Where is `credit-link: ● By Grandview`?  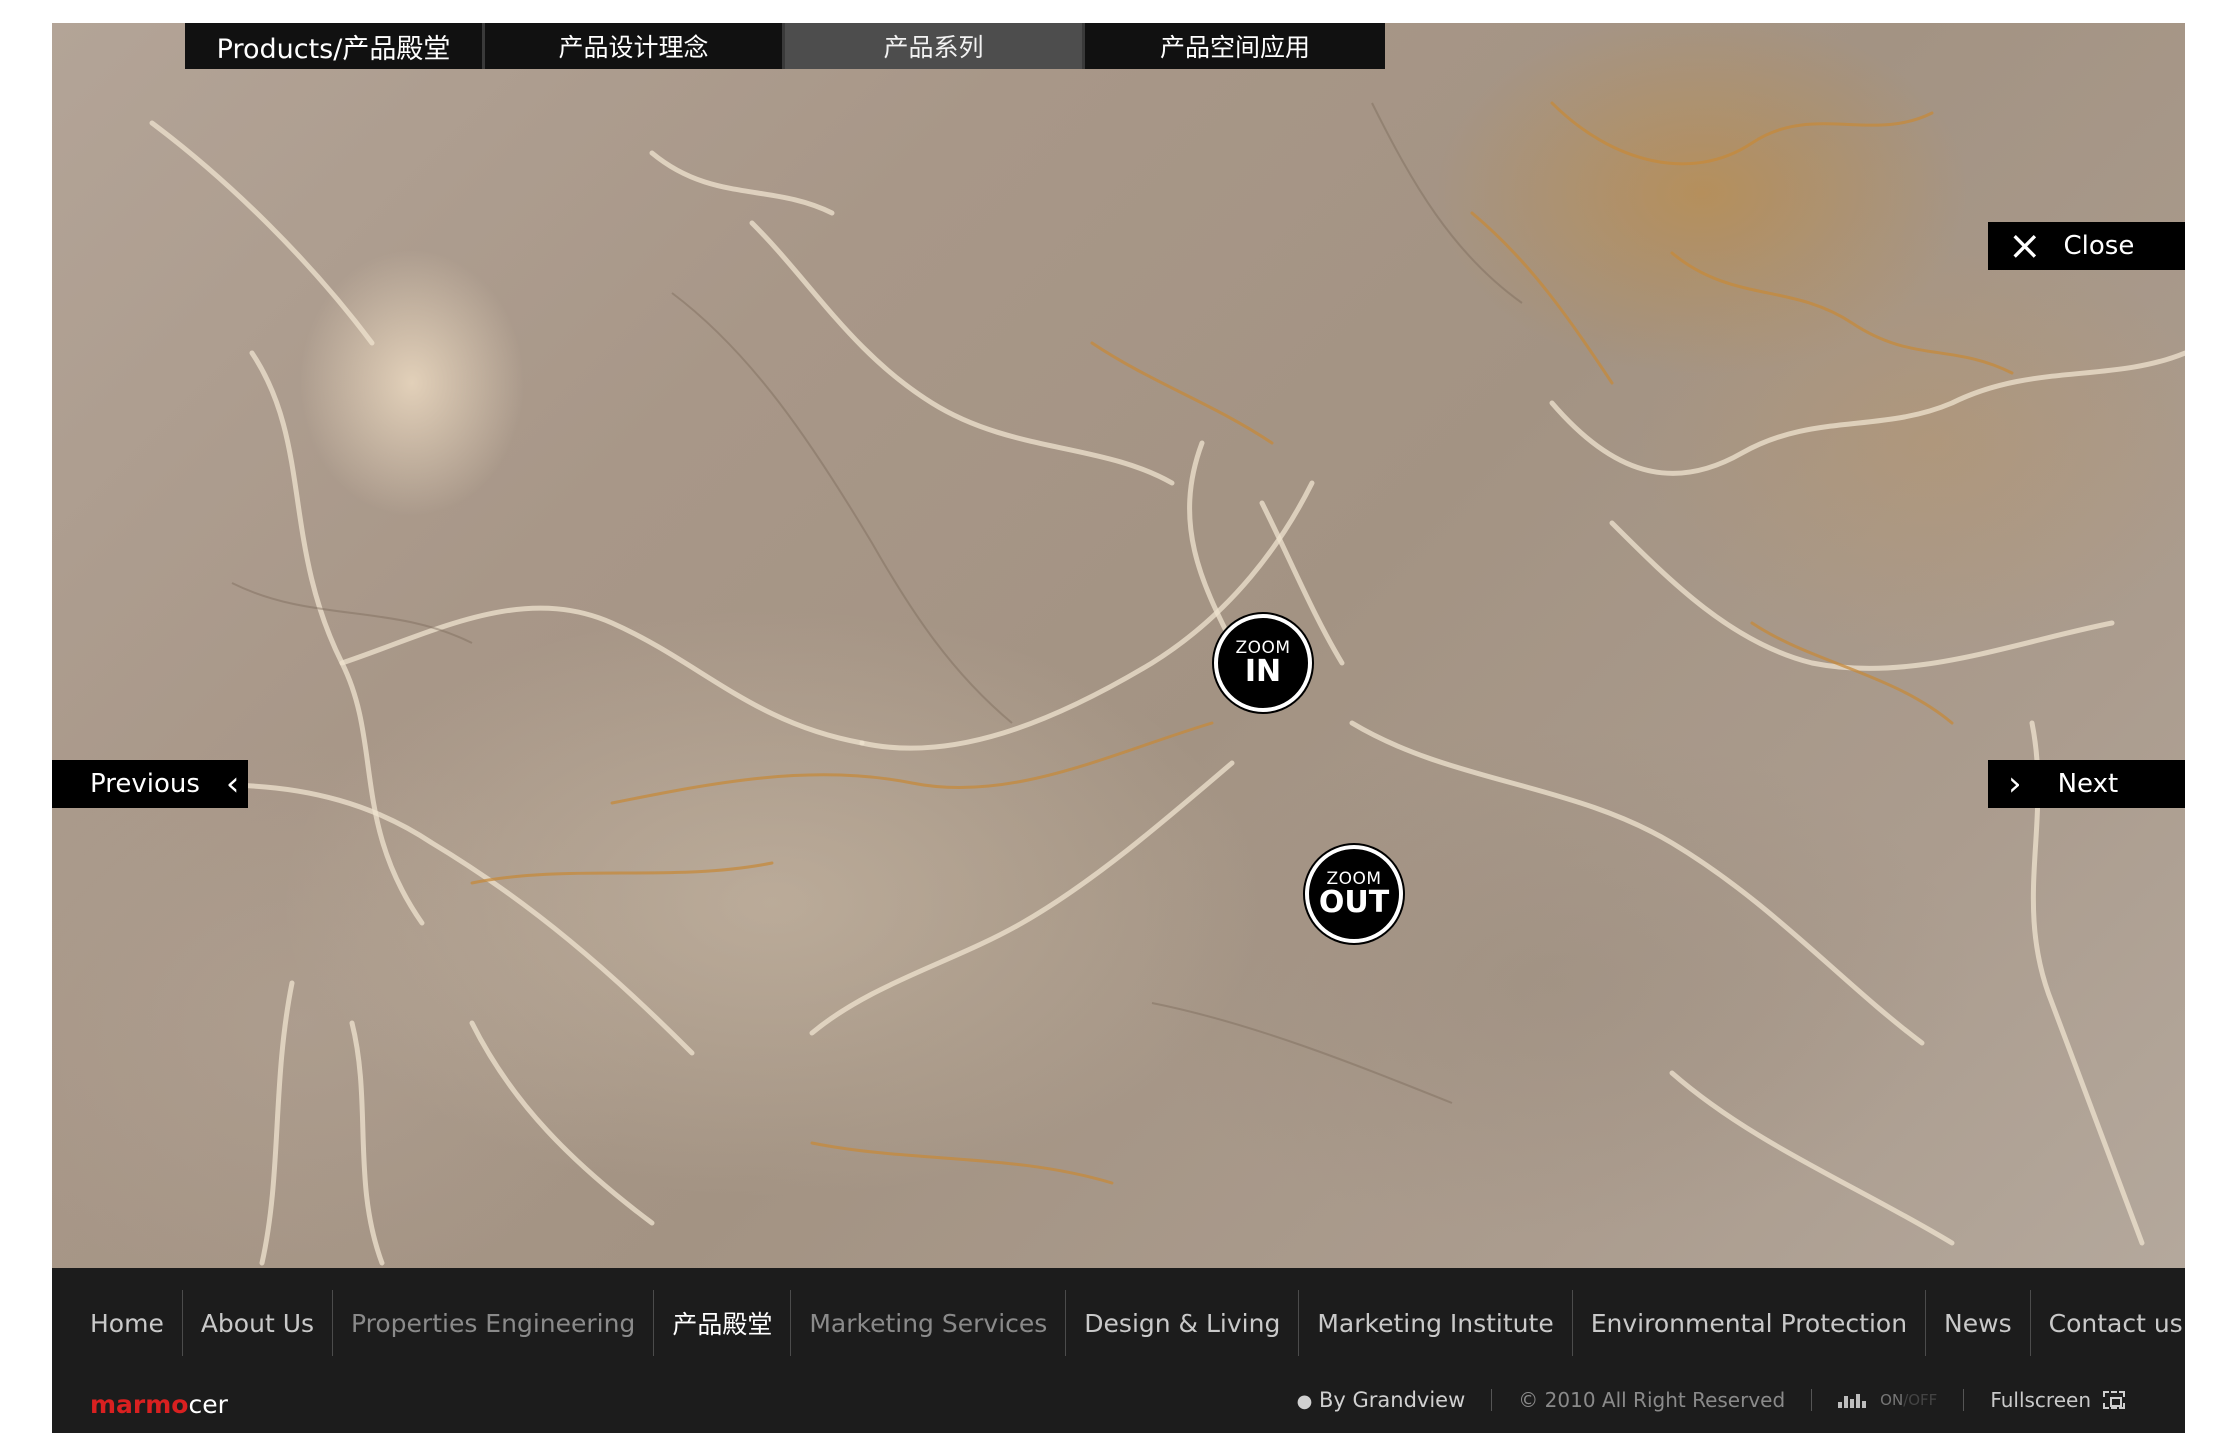 credit-link: ● By Grandview is located at coordinates (1381, 1400).